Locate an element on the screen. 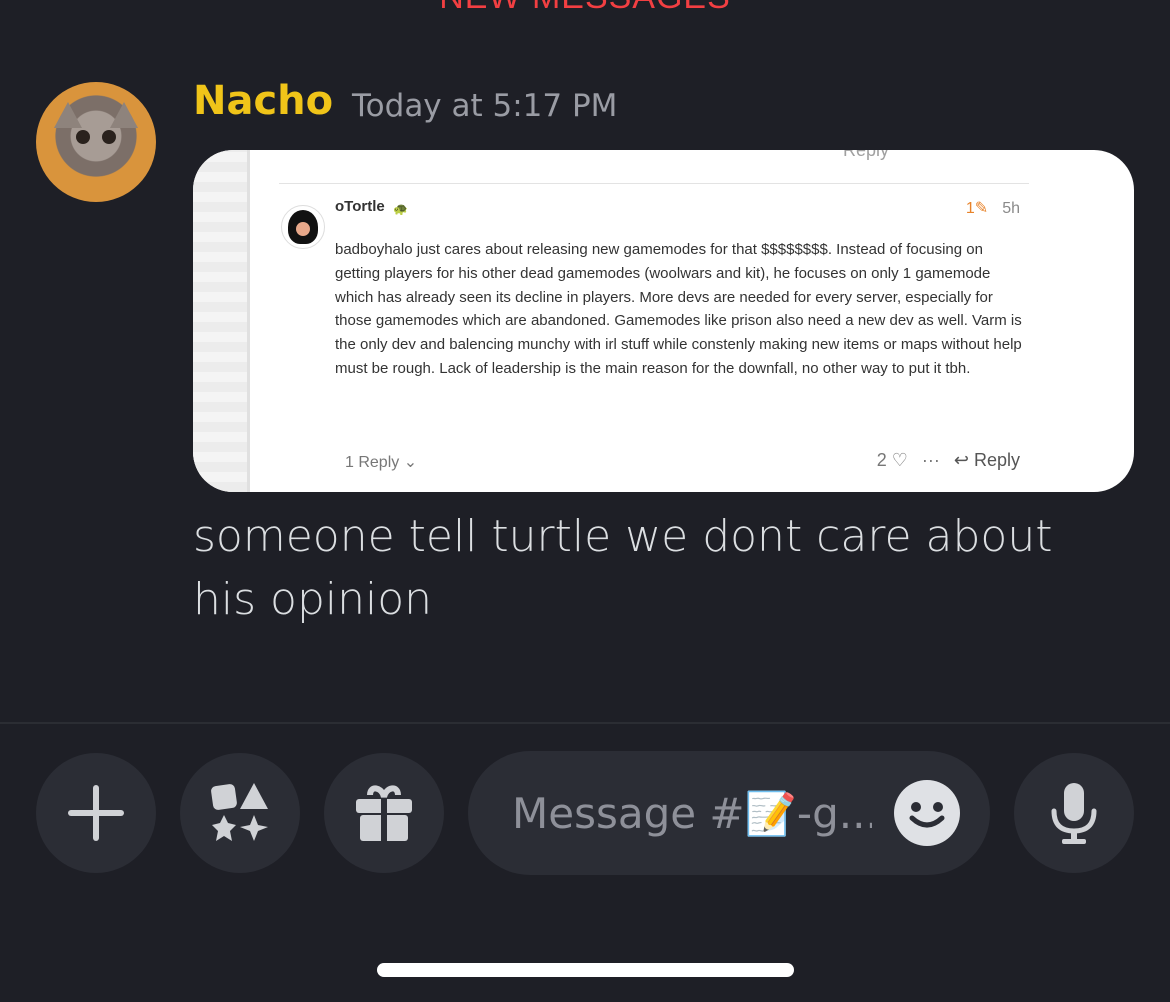 This screenshot has height=1002, width=1170. message-author: Nacho is located at coordinates (263, 101).